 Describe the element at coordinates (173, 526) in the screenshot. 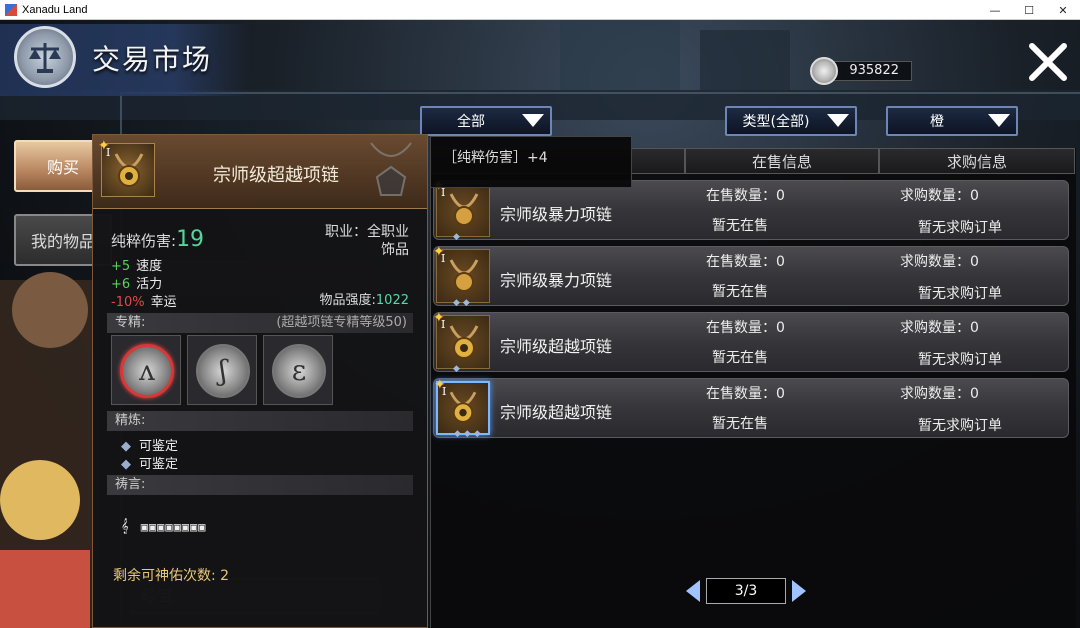

I see `prayer-glyphs: ▣▣▣▣▣▣▣▣` at that location.